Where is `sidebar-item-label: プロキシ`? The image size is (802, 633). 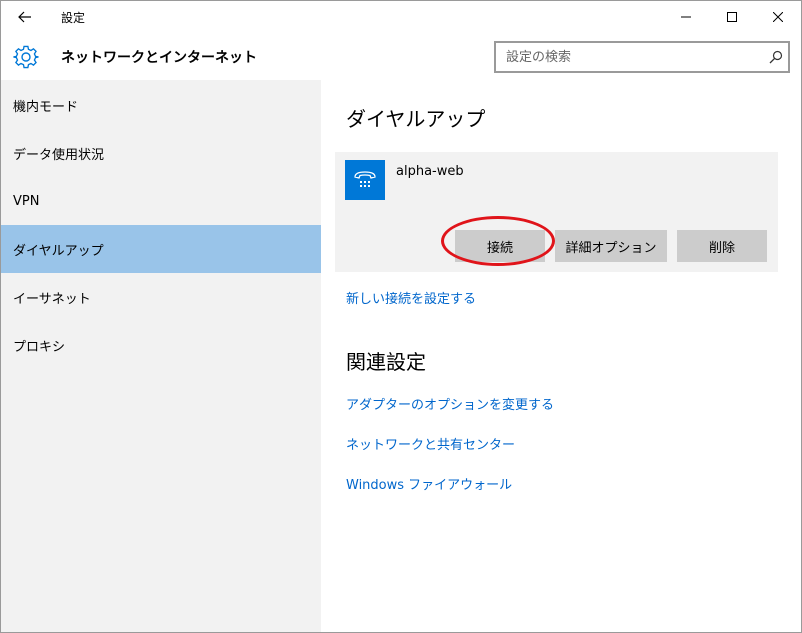 sidebar-item-label: プロキシ is located at coordinates (39, 347).